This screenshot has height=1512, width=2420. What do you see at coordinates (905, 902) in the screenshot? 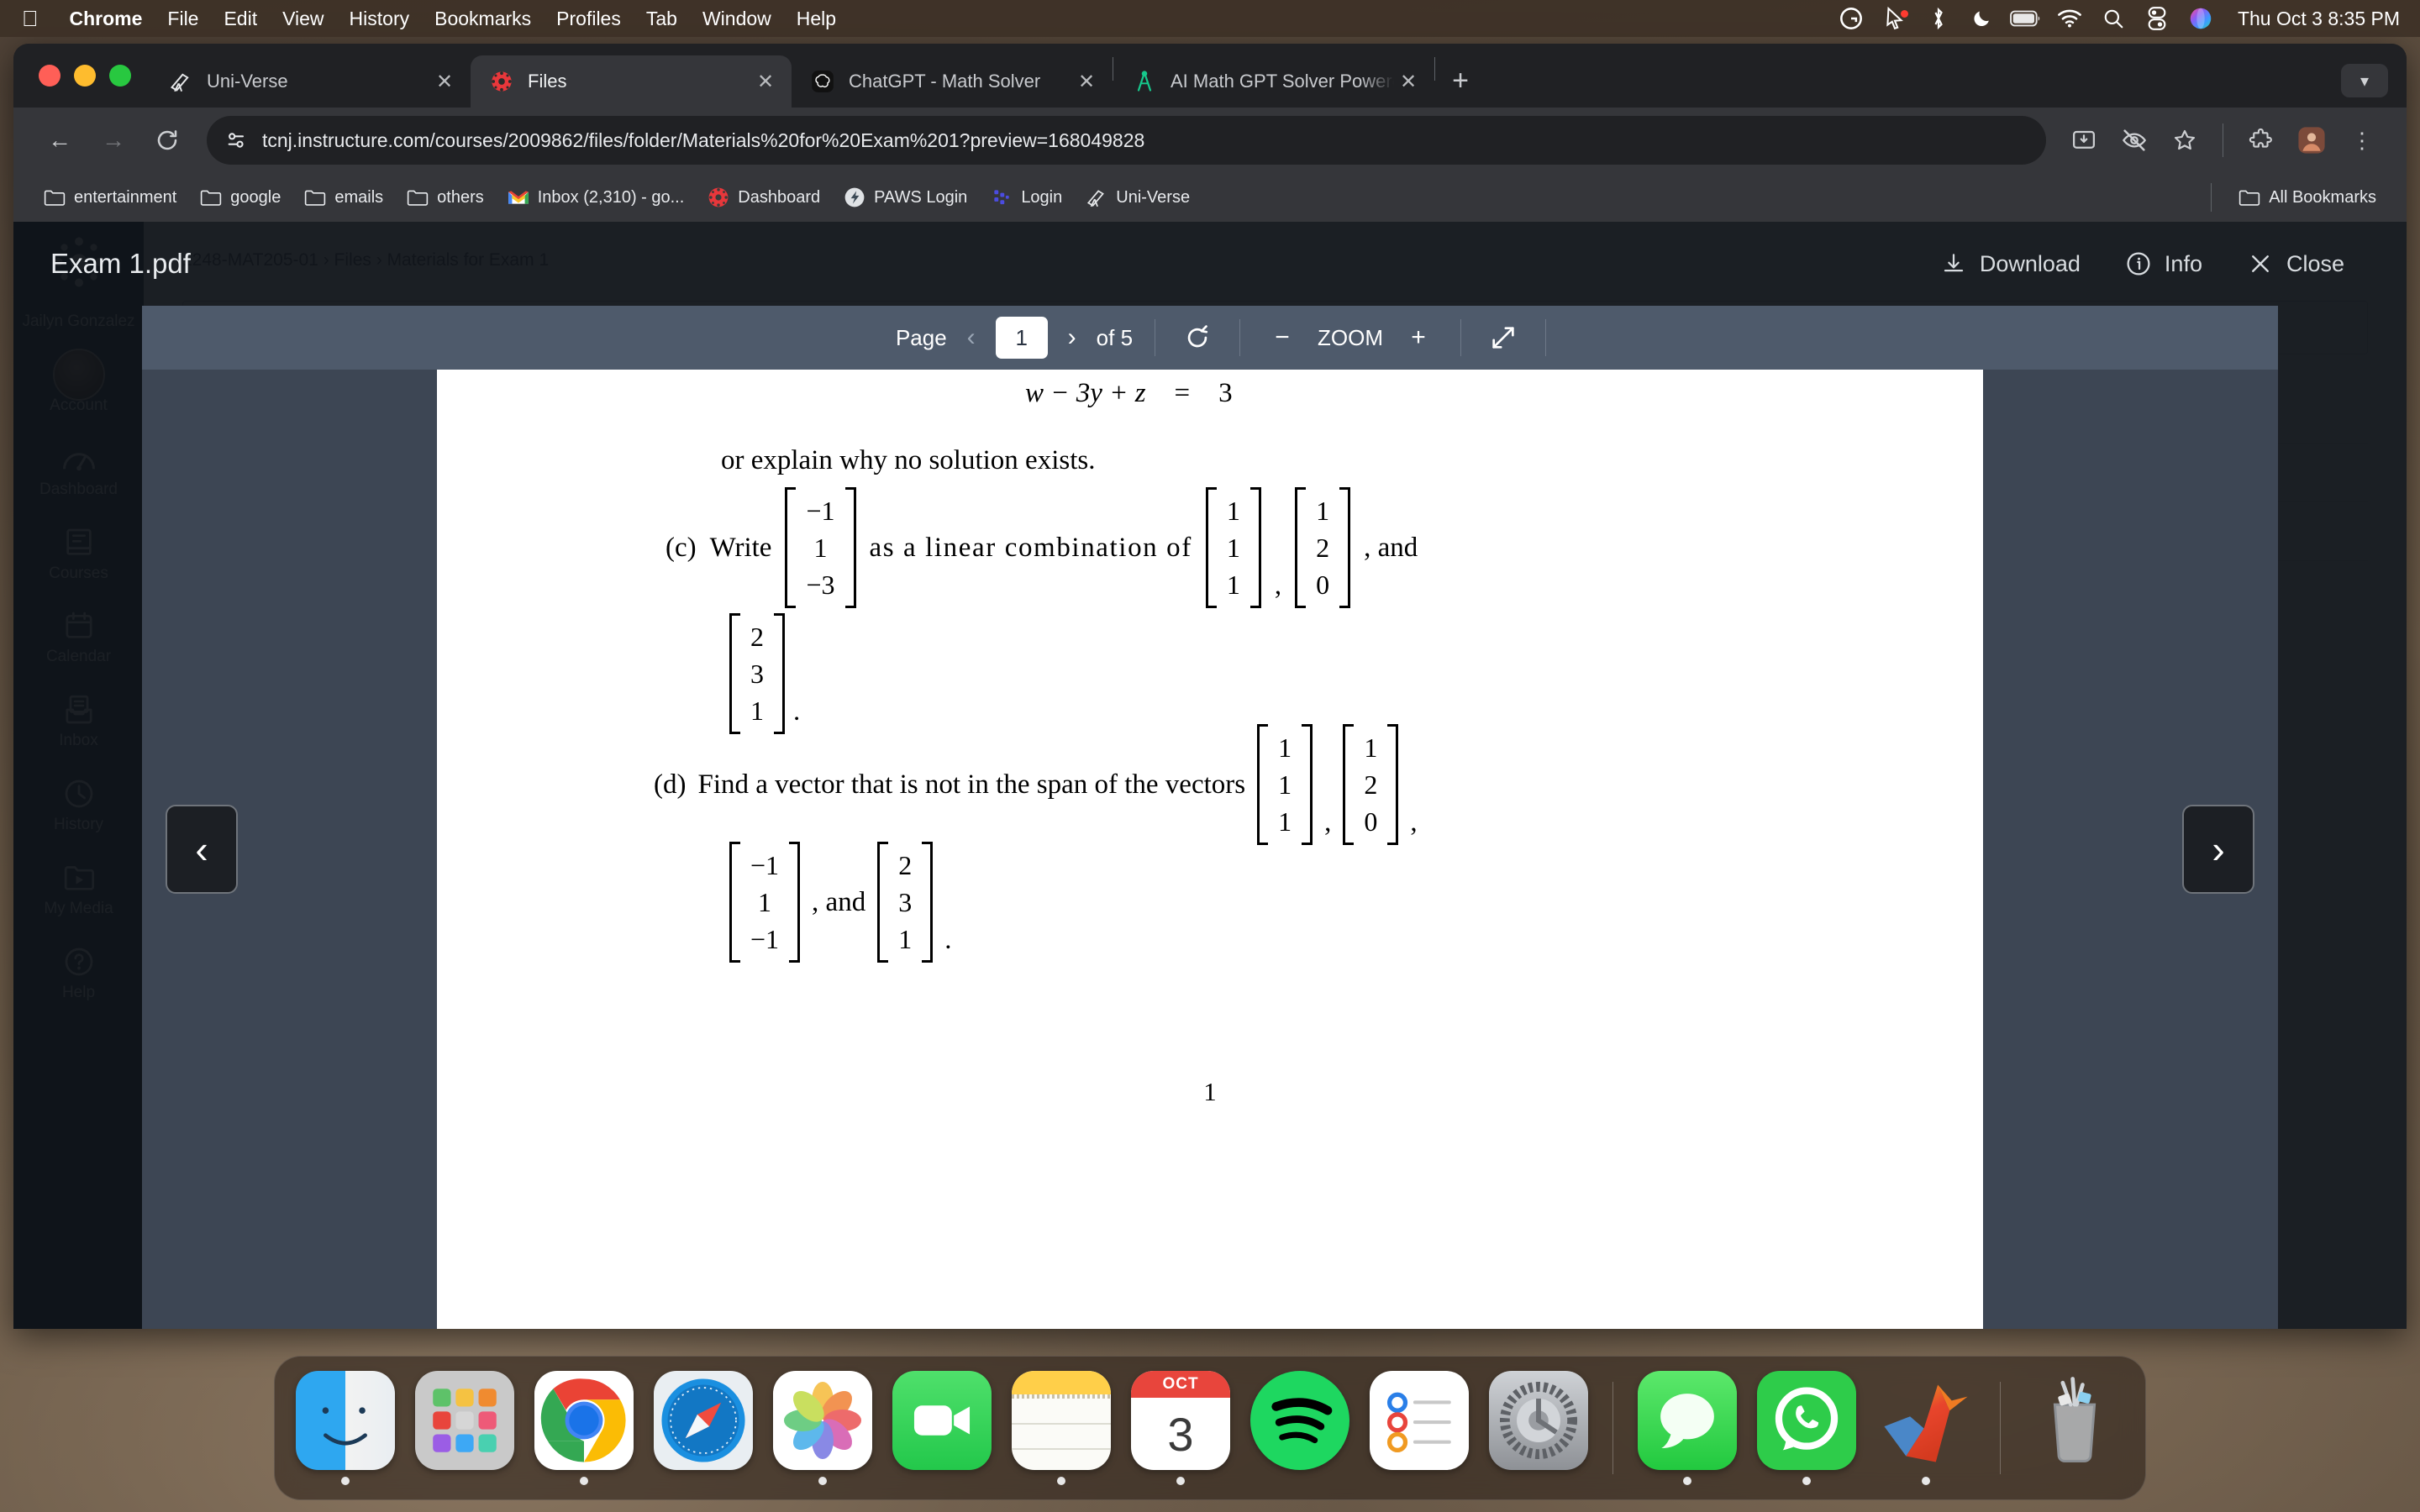
I see `vector-entry: 3` at bounding box center [905, 902].